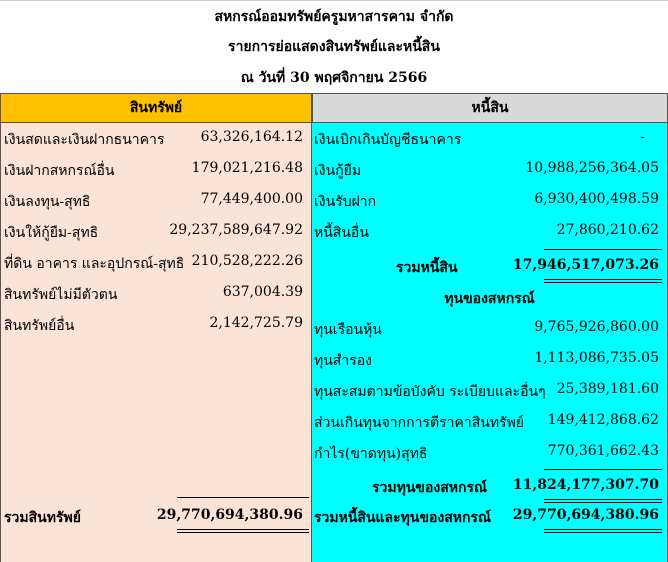 This screenshot has width=668, height=562. I want to click on equity-heading: ทุนของสหกรณ์, so click(489, 299).